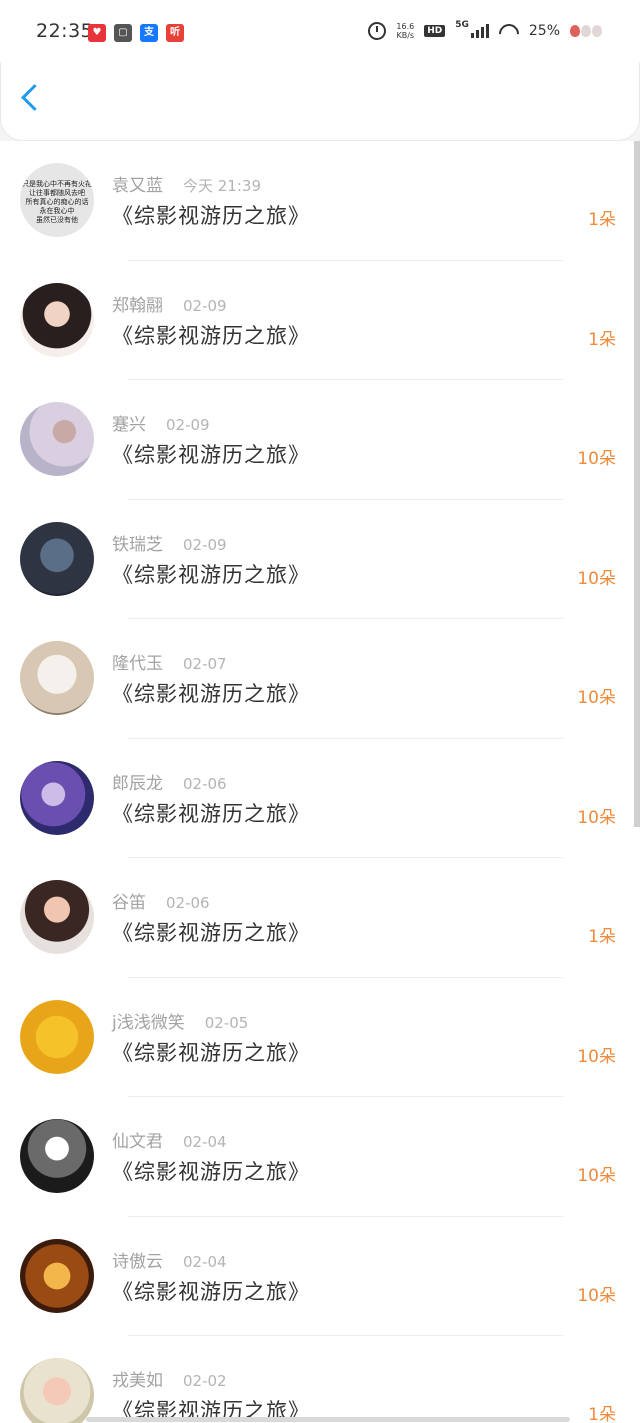  Describe the element at coordinates (320, 918) in the screenshot. I see `list-item: 谷笛 02-06 《综影视游历之旅》 1朵` at that location.